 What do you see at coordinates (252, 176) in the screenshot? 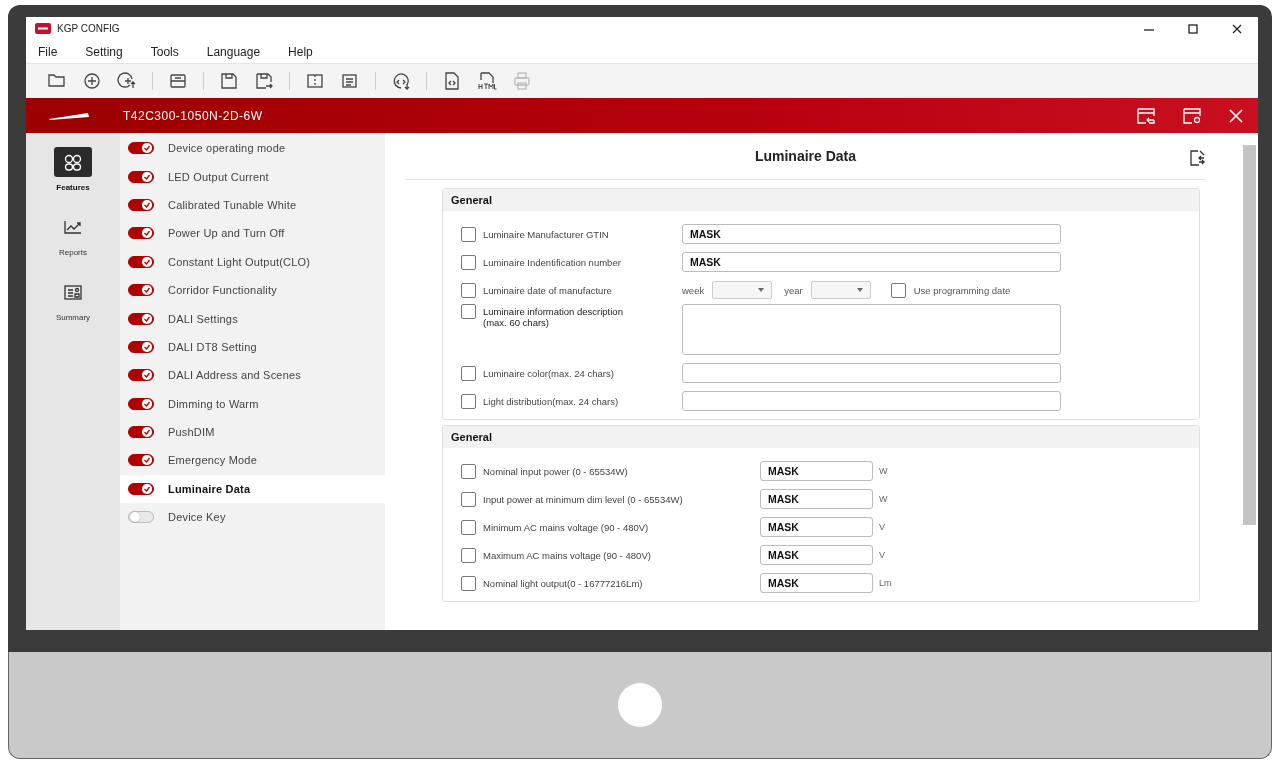
I see `feature-item: LED Output Current` at bounding box center [252, 176].